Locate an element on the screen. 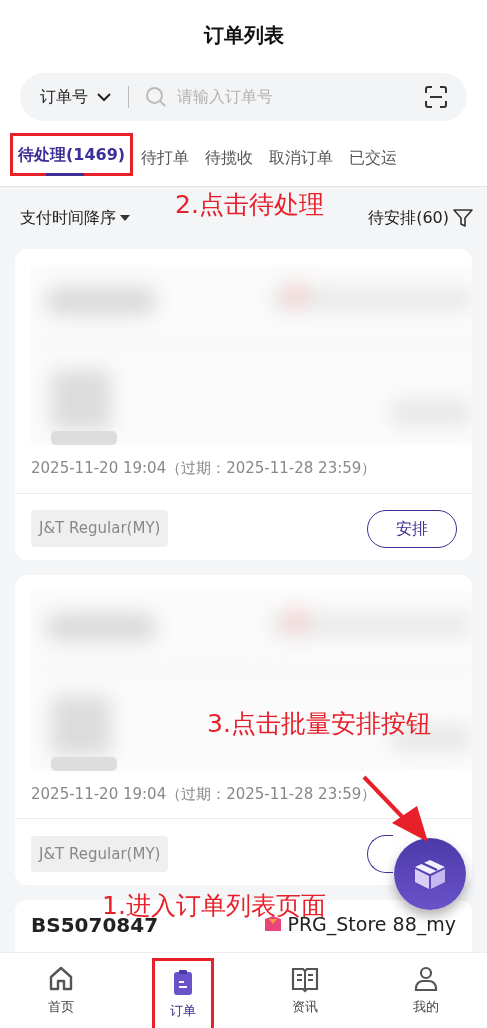 Image resolution: width=487 pixels, height=1028 pixels. filter-icon is located at coordinates (463, 218).